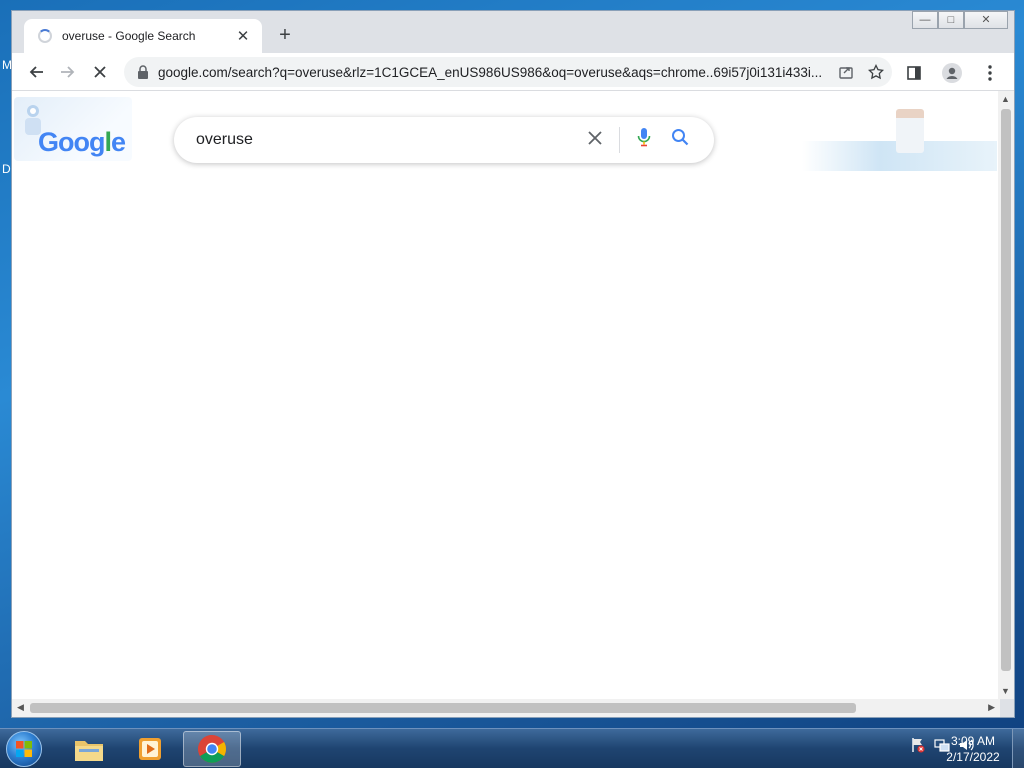 The width and height of the screenshot is (1024, 768). I want to click on profile-avatar-icon, so click(952, 73).